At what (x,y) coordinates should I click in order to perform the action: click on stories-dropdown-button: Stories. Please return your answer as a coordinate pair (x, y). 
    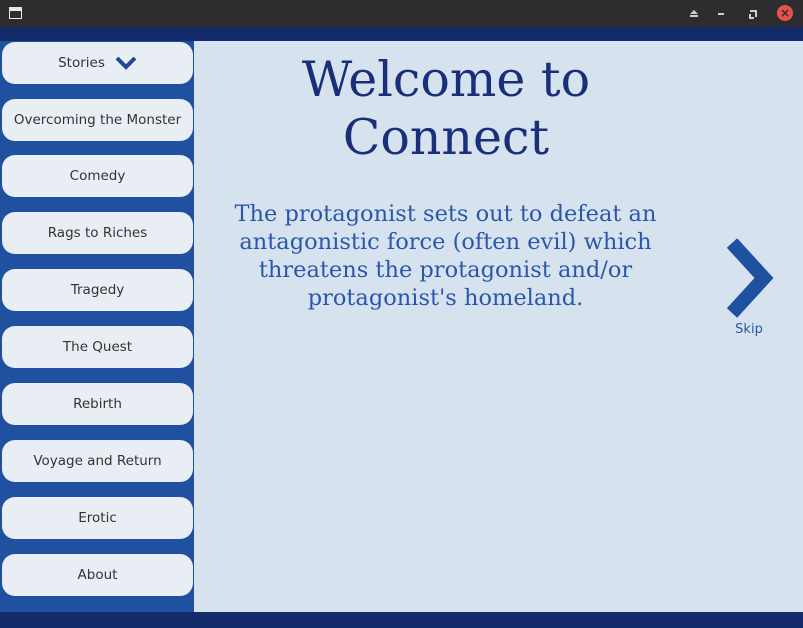
    Looking at the image, I should click on (97, 63).